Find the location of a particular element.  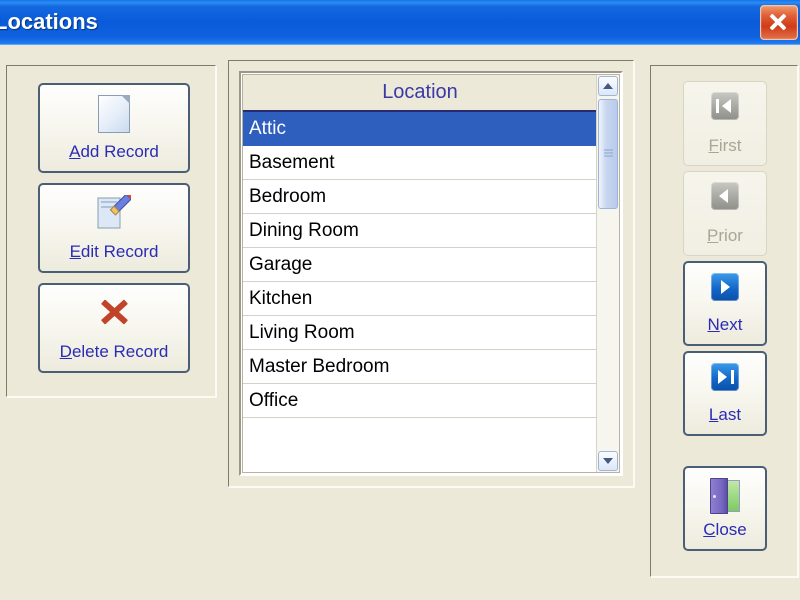

list-item: Living Room is located at coordinates (420, 333).